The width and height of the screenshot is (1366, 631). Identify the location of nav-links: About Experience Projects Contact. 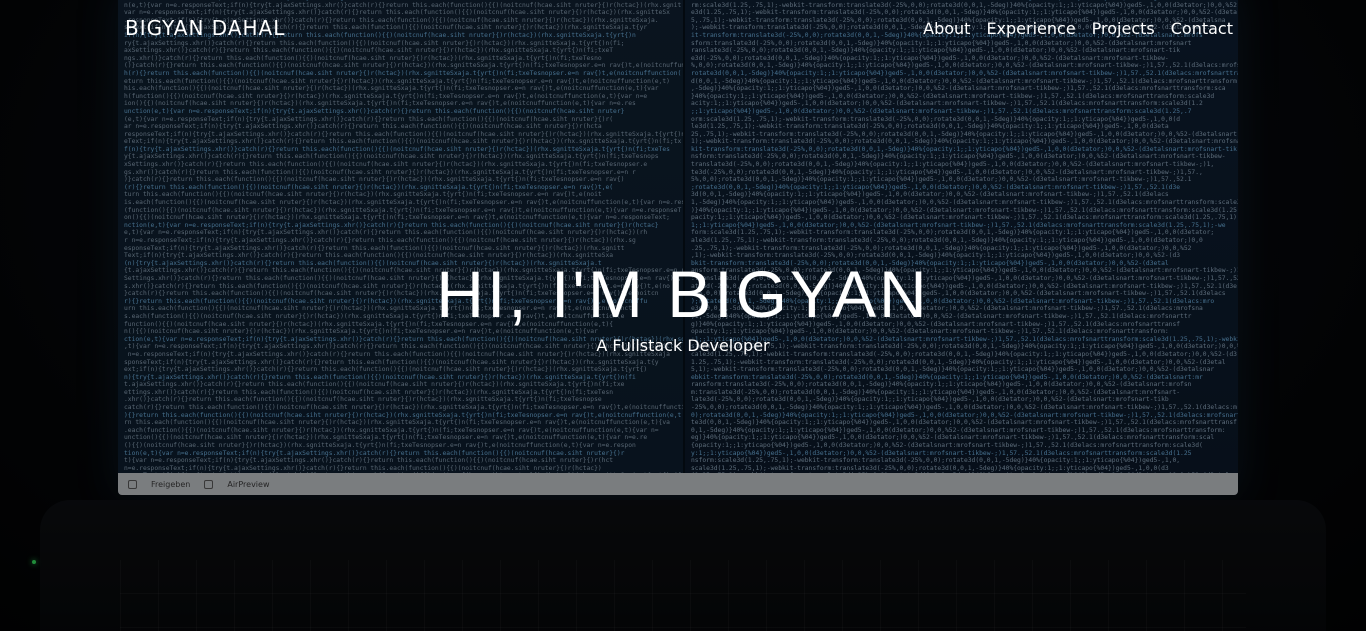
(1078, 28).